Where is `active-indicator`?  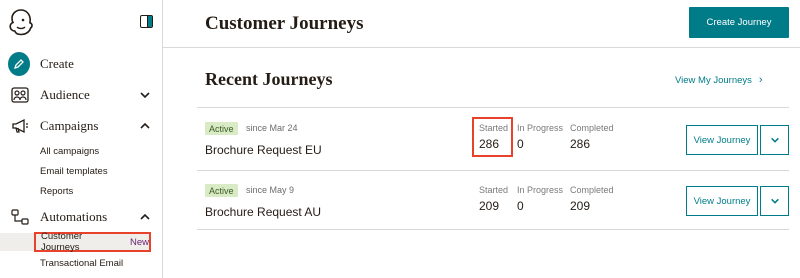 active-indicator is located at coordinates (17, 242).